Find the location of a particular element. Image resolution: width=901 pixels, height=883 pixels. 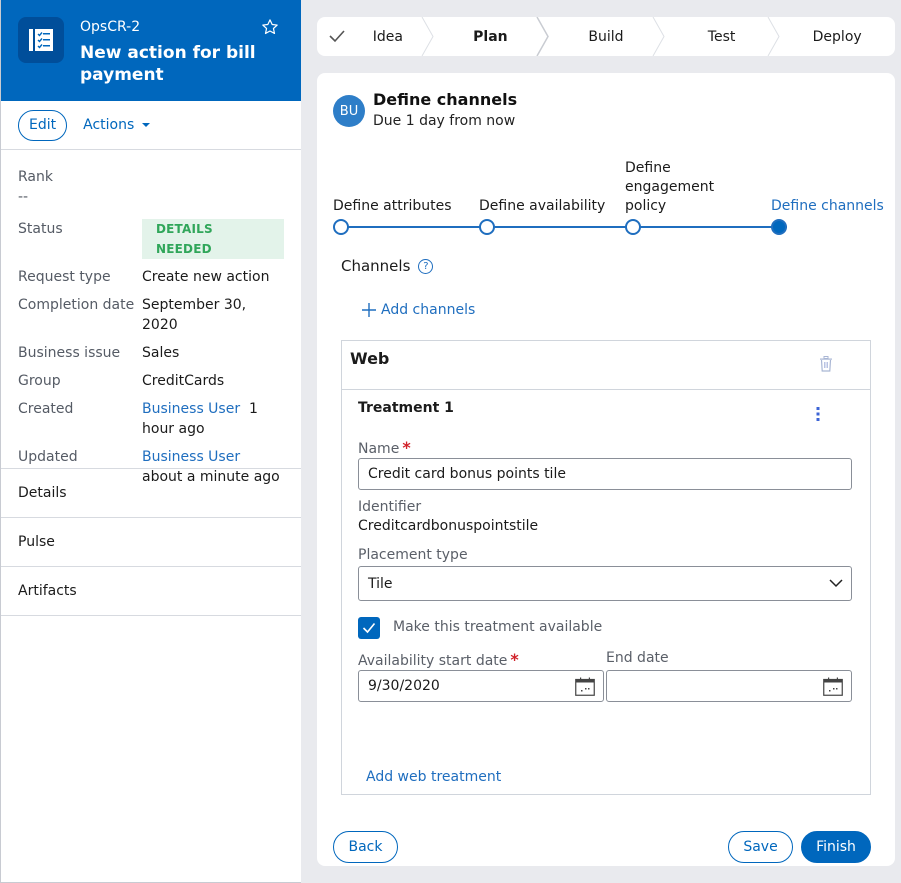

finish-button: Finish is located at coordinates (836, 847).